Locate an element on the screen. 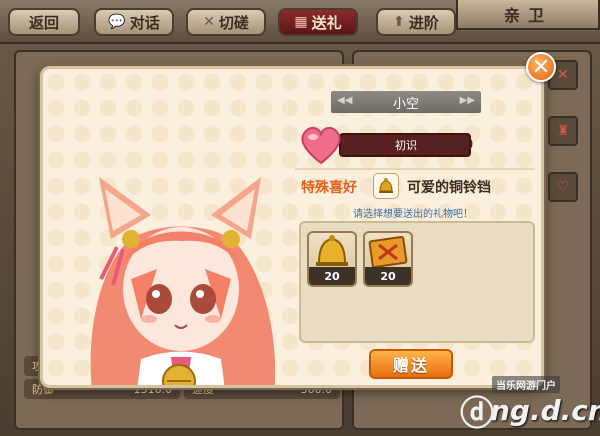 This screenshot has width=600, height=436. chat-button: 💬 对话 is located at coordinates (134, 22).